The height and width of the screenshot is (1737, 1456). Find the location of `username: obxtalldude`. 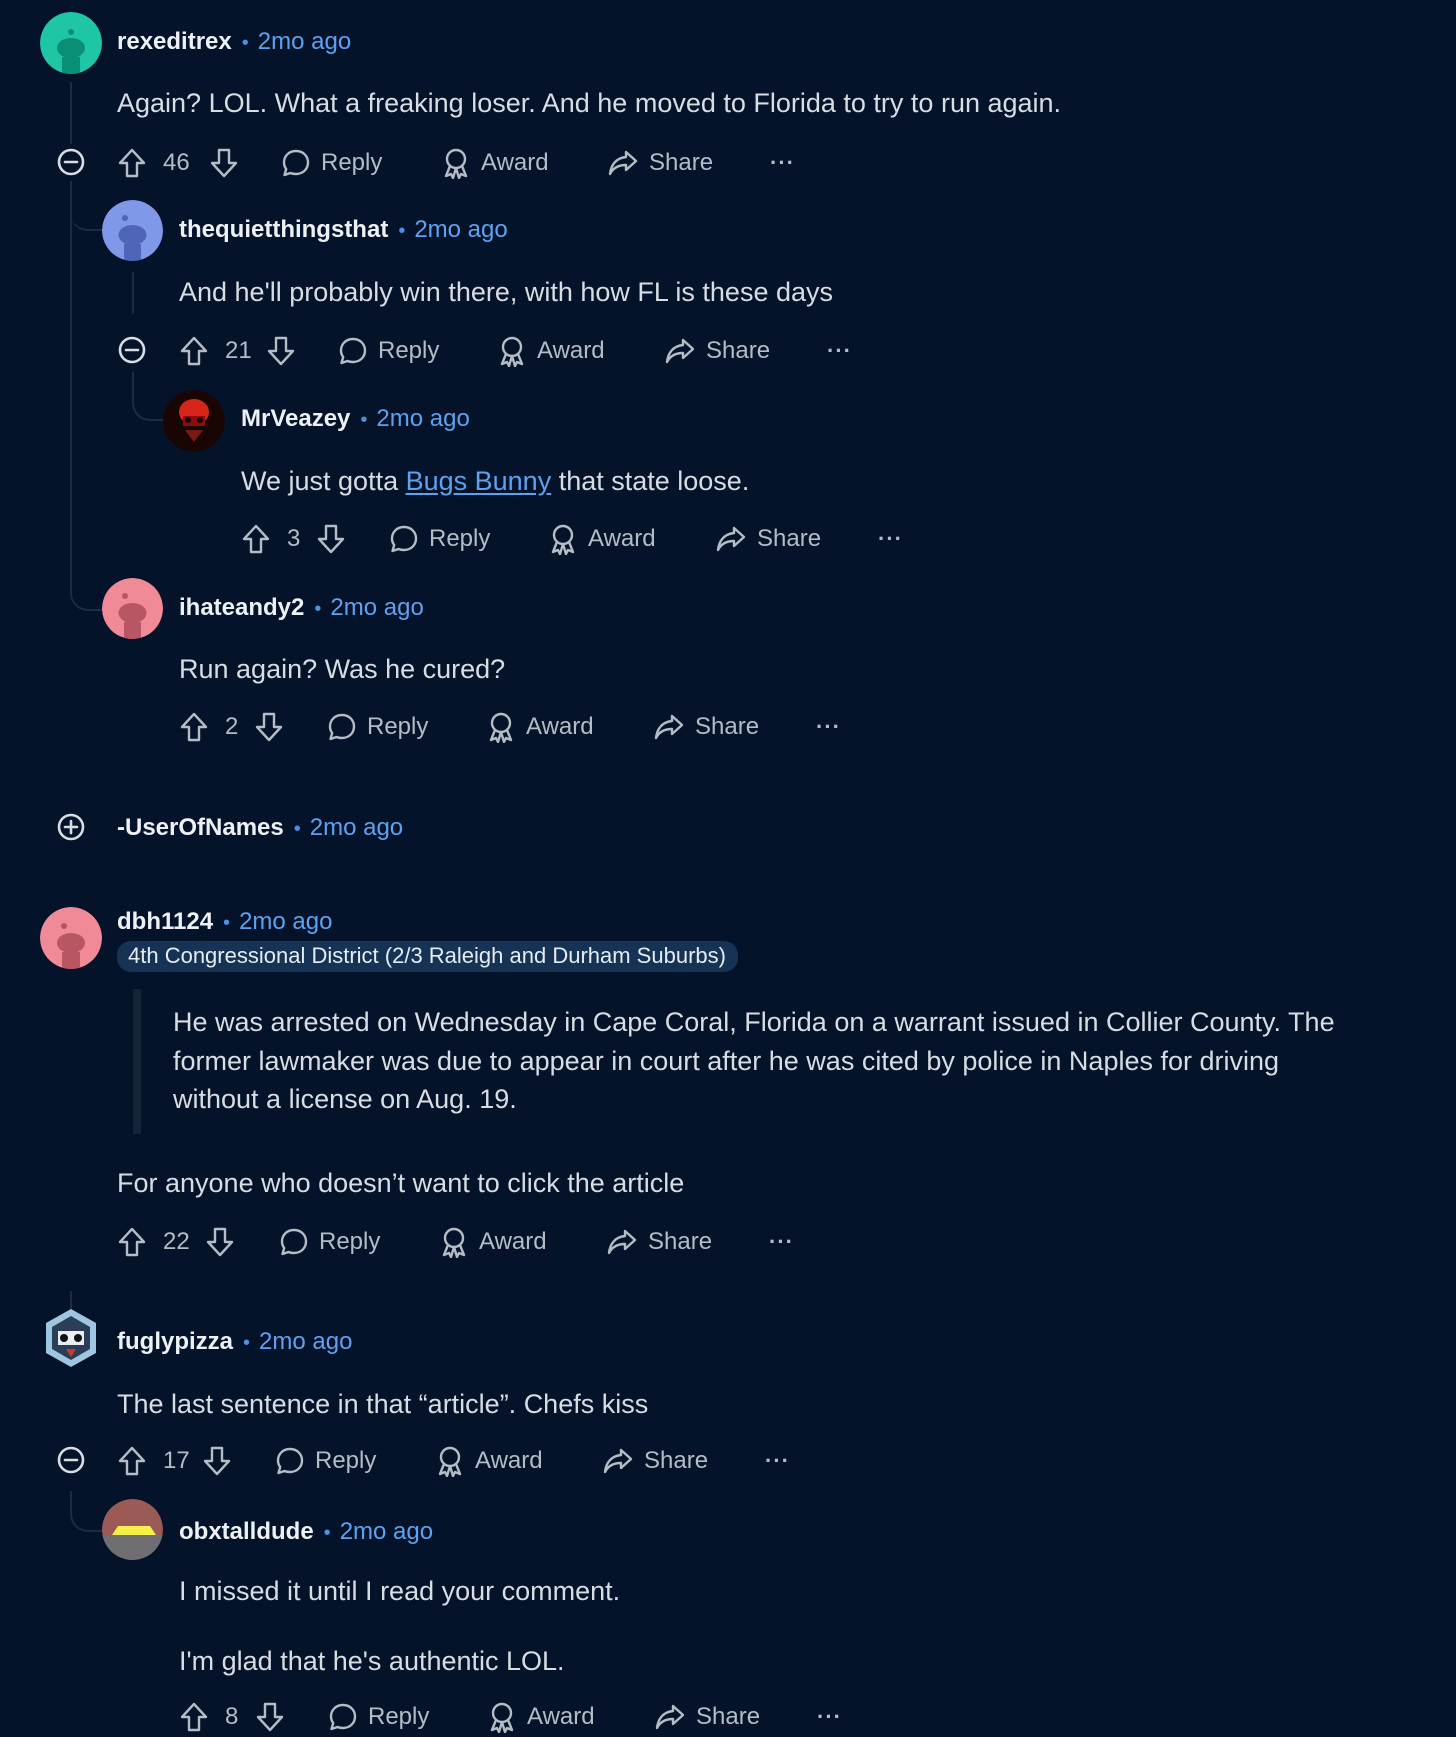

username: obxtalldude is located at coordinates (246, 1532).